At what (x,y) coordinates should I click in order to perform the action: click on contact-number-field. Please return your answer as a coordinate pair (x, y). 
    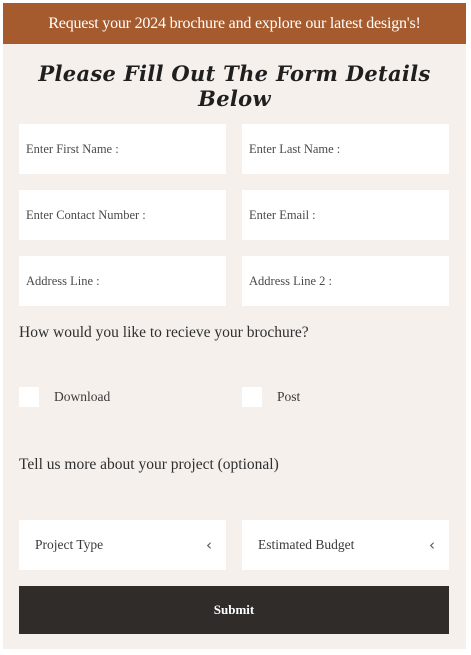
    Looking at the image, I should click on (122, 215).